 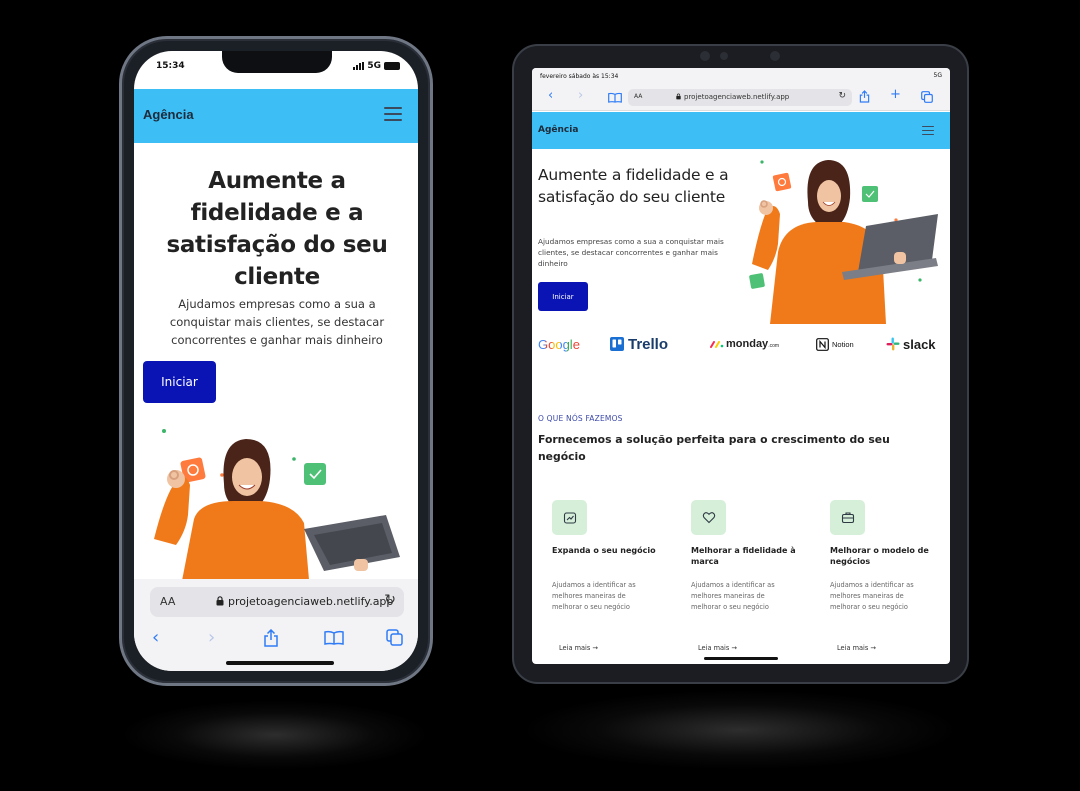 I want to click on monday-logo-text: monday, so click(x=747, y=344).